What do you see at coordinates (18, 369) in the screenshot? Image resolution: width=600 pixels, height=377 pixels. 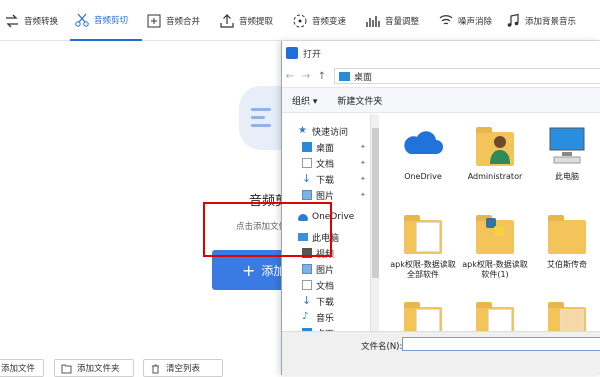 I see `add-files-label: 添加文件` at bounding box center [18, 369].